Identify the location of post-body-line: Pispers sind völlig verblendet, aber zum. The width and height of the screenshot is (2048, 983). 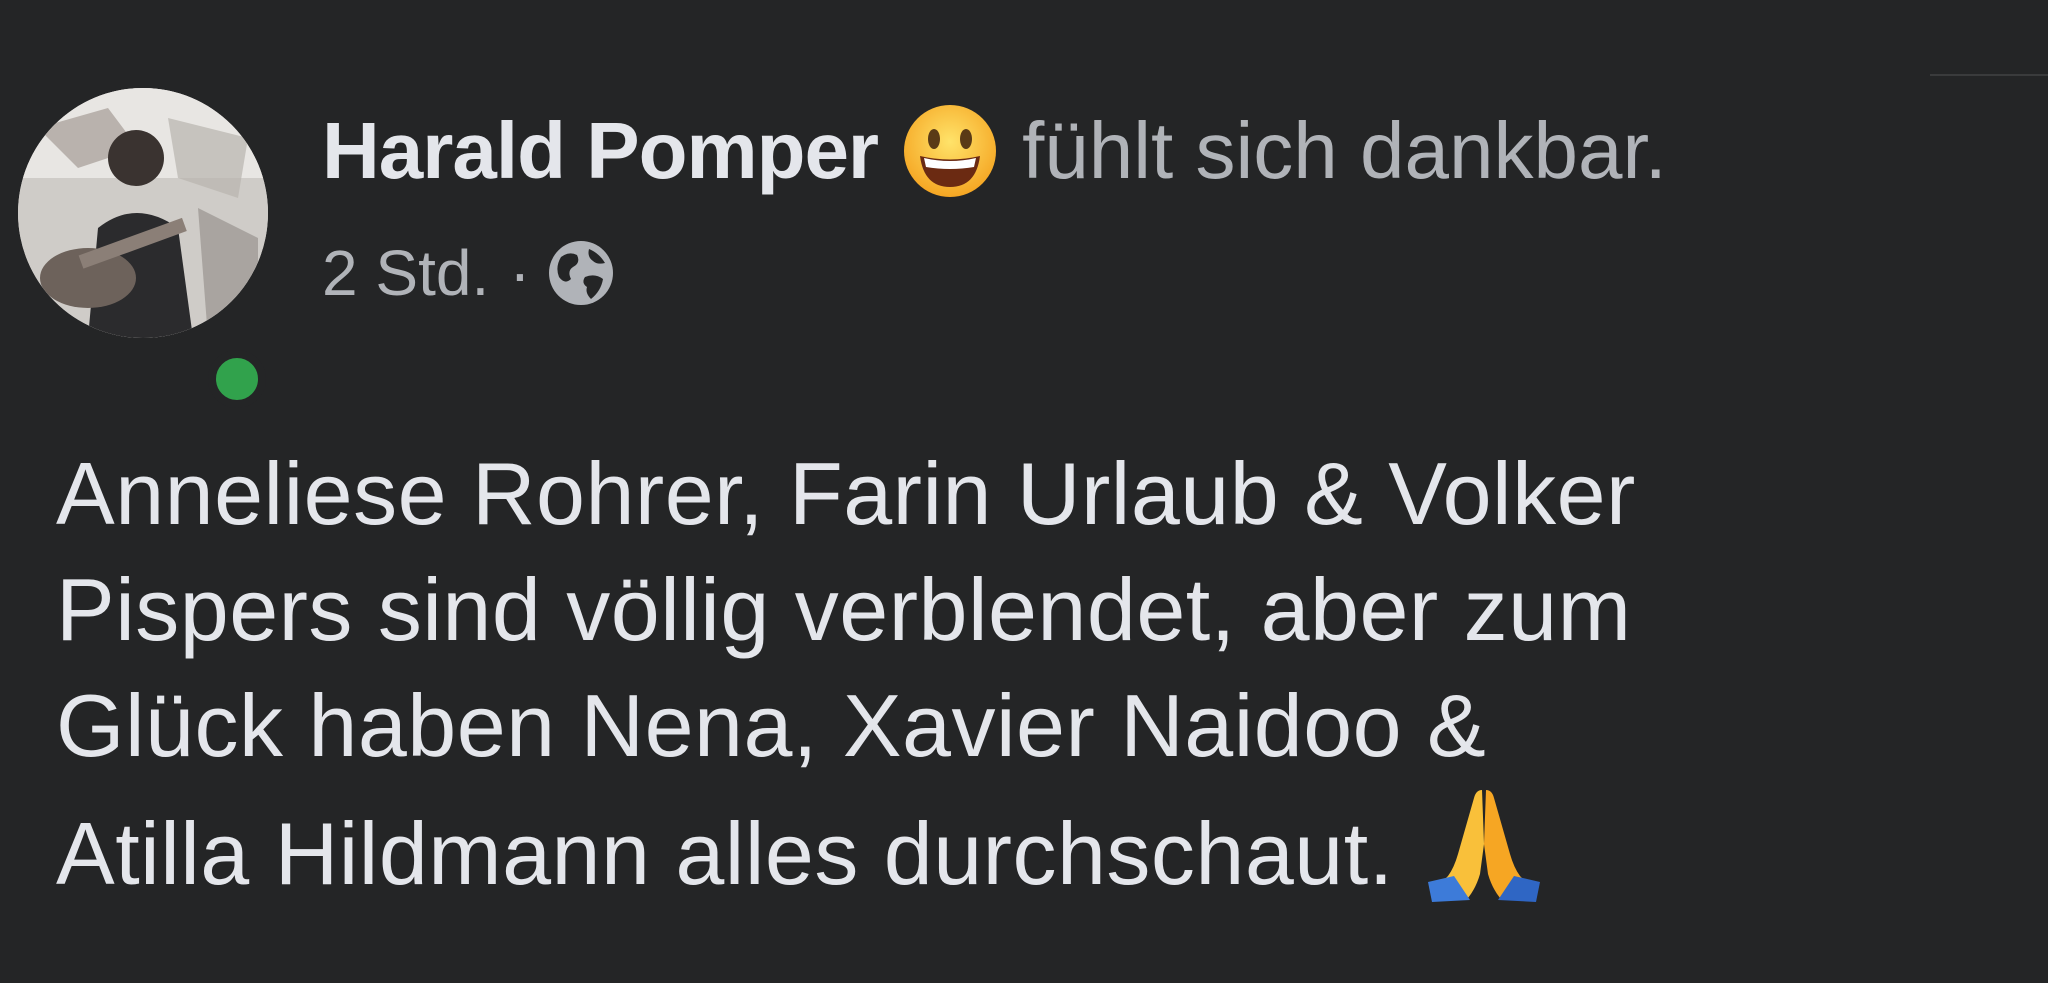
(844, 609).